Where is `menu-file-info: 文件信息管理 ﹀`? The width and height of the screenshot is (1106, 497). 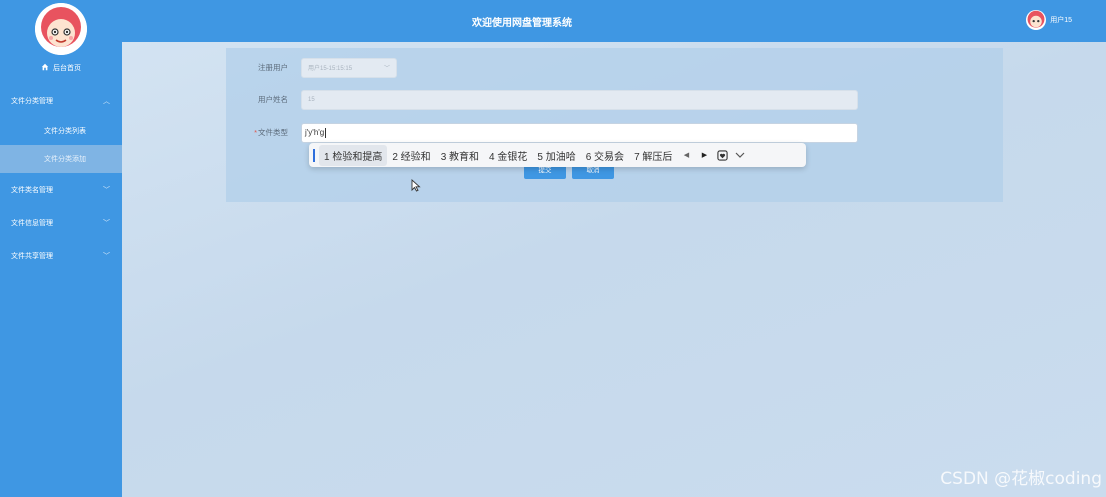 menu-file-info: 文件信息管理 ﹀ is located at coordinates (61, 222).